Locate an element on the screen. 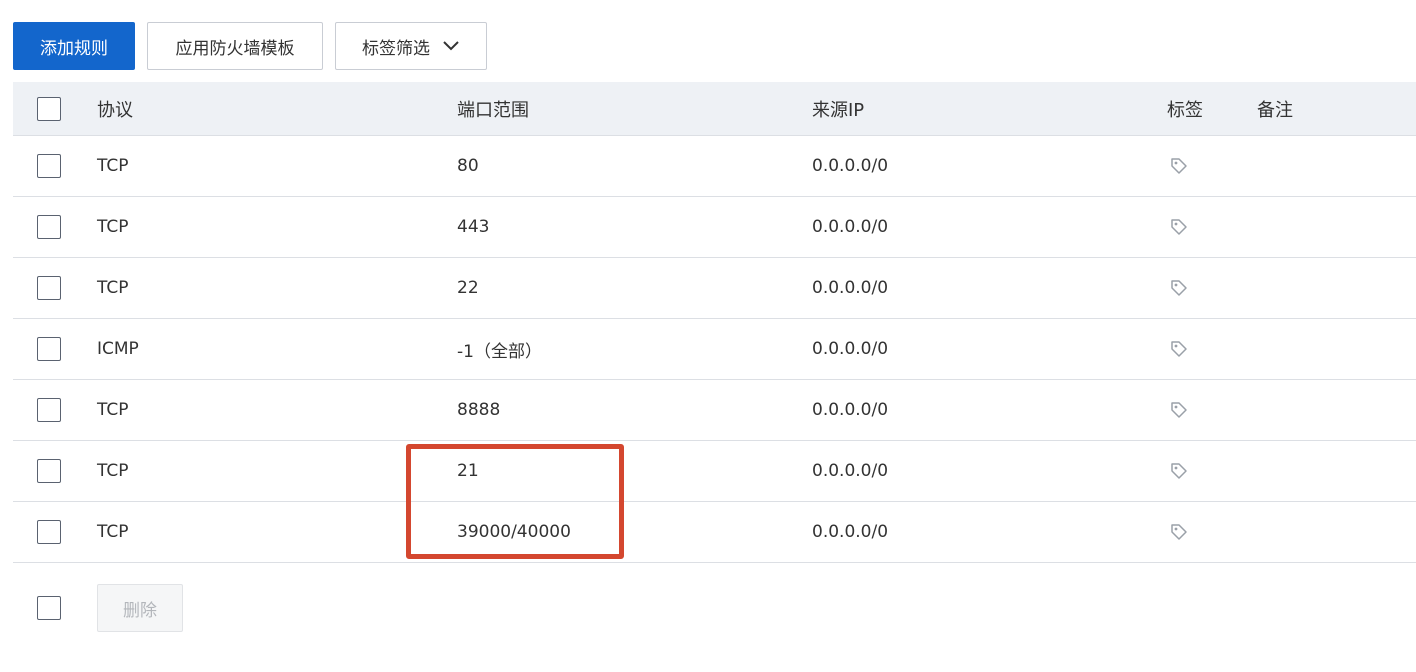 This screenshot has height=672, width=1416. table-row: TCP 21 0.0.0.0/0 is located at coordinates (714, 471).